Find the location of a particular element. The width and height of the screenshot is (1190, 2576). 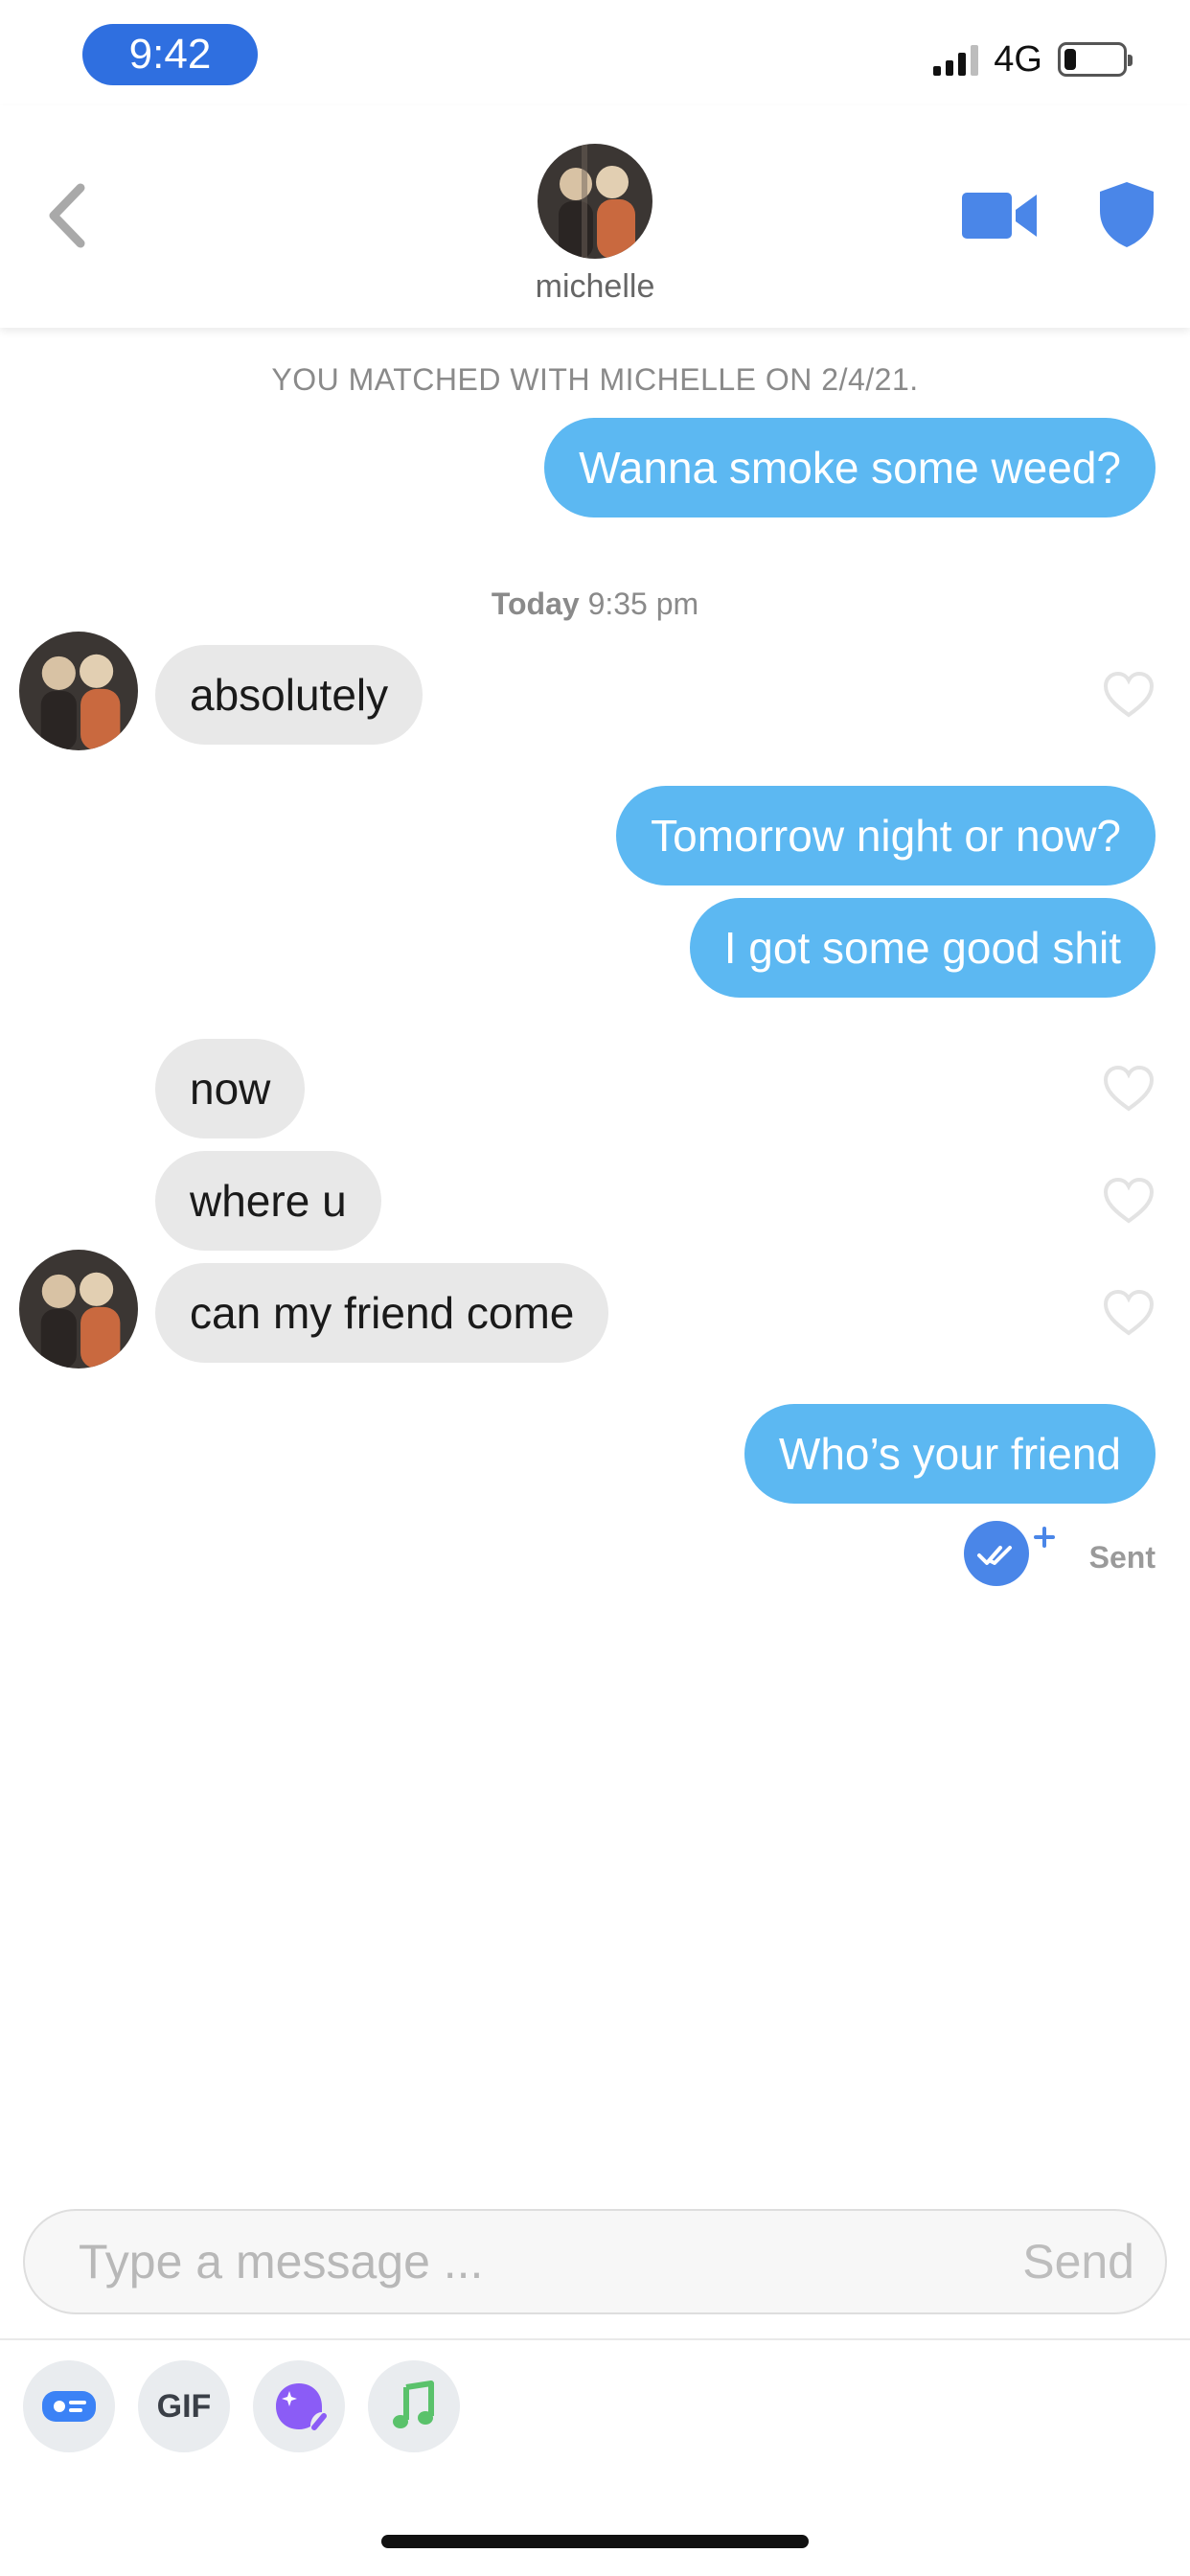

match-avatar is located at coordinates (595, 201).